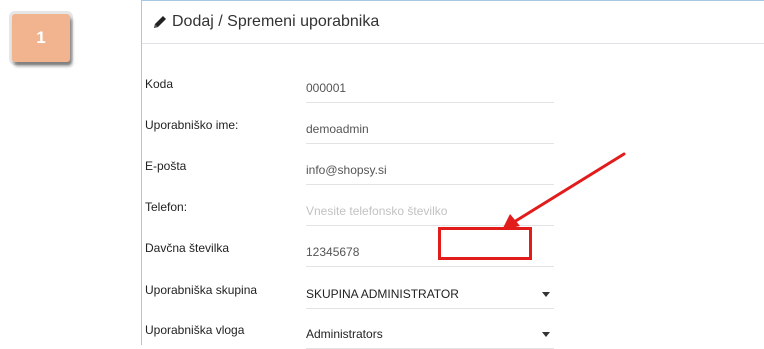 The width and height of the screenshot is (764, 349). Describe the element at coordinates (430, 170) in the screenshot. I see `email-field: info@shopsy.si` at that location.